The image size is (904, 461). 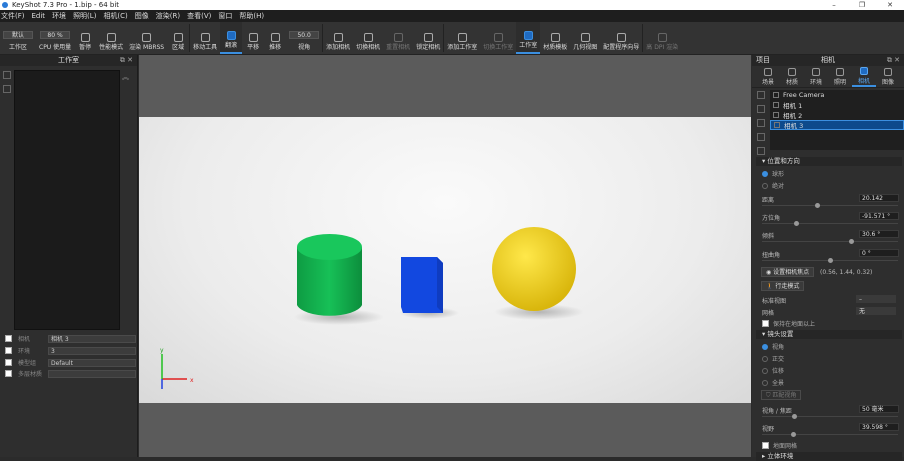 What do you see at coordinates (834, 5) in the screenshot?
I see `minimize-icon: –` at bounding box center [834, 5].